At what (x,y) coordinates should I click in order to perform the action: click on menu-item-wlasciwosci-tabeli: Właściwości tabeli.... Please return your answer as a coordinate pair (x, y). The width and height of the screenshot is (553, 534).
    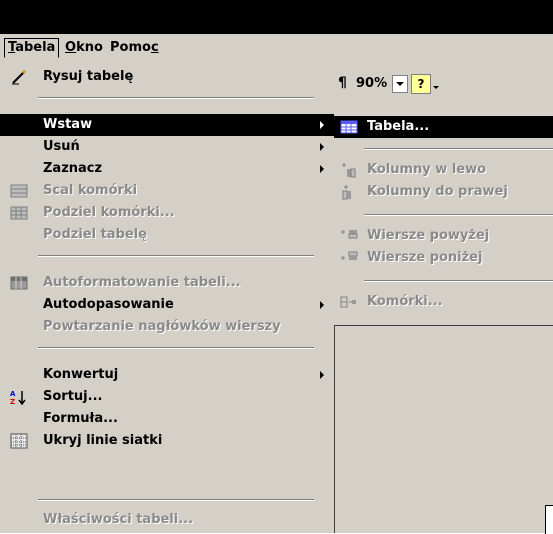
    Looking at the image, I should click on (167, 520).